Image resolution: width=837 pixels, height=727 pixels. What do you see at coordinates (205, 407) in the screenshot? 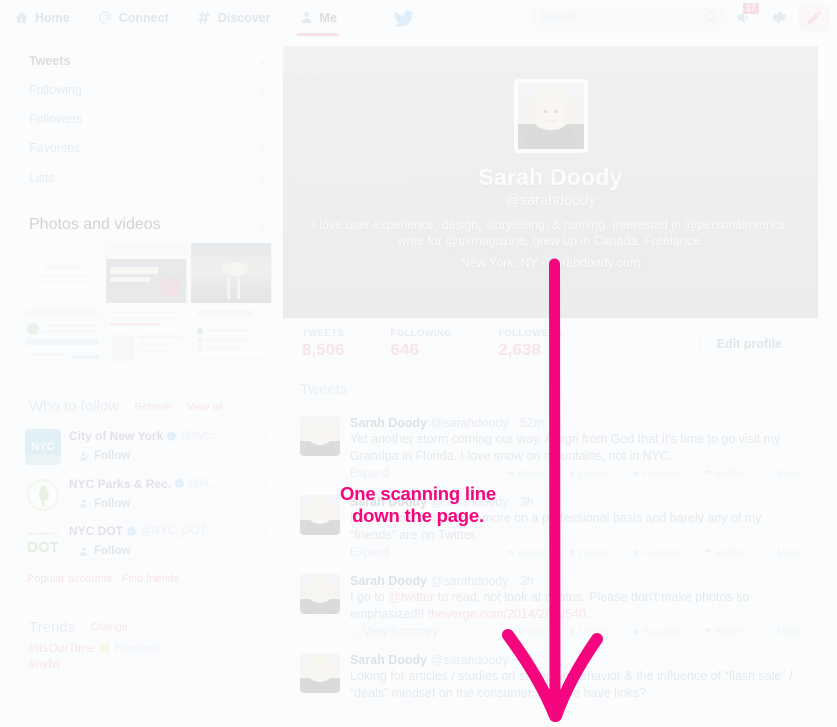
I see `view-all-link: View all` at bounding box center [205, 407].